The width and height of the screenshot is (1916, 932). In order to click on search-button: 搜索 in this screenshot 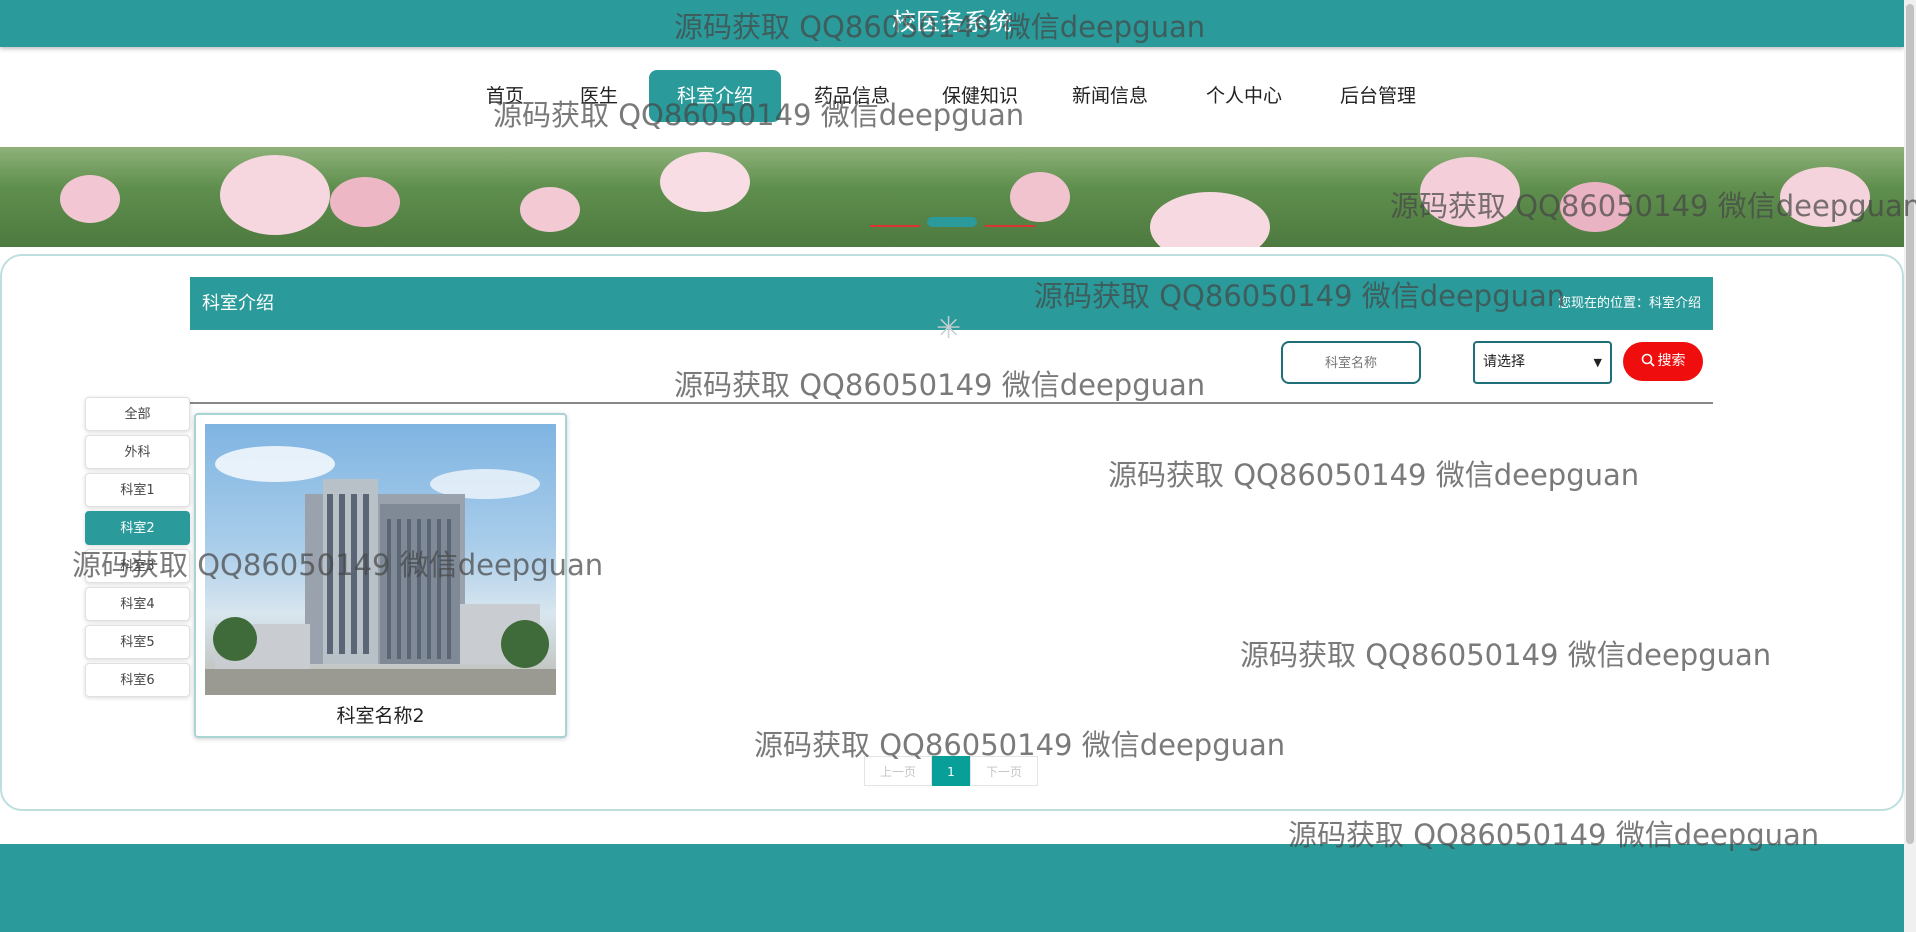, I will do `click(1663, 361)`.